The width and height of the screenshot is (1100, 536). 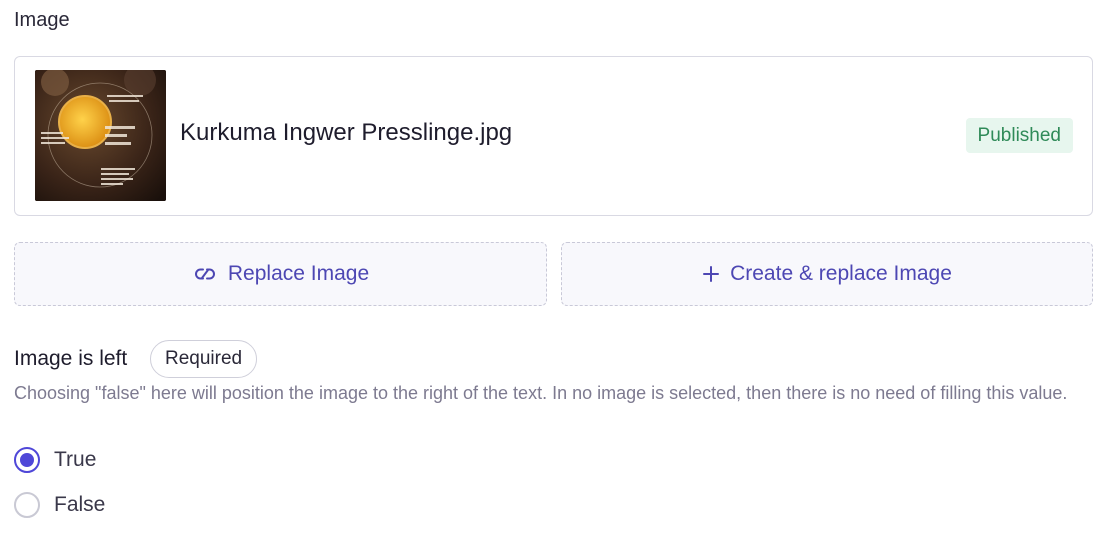 What do you see at coordinates (841, 273) in the screenshot?
I see `create-replace-image-label: Create & replace Image` at bounding box center [841, 273].